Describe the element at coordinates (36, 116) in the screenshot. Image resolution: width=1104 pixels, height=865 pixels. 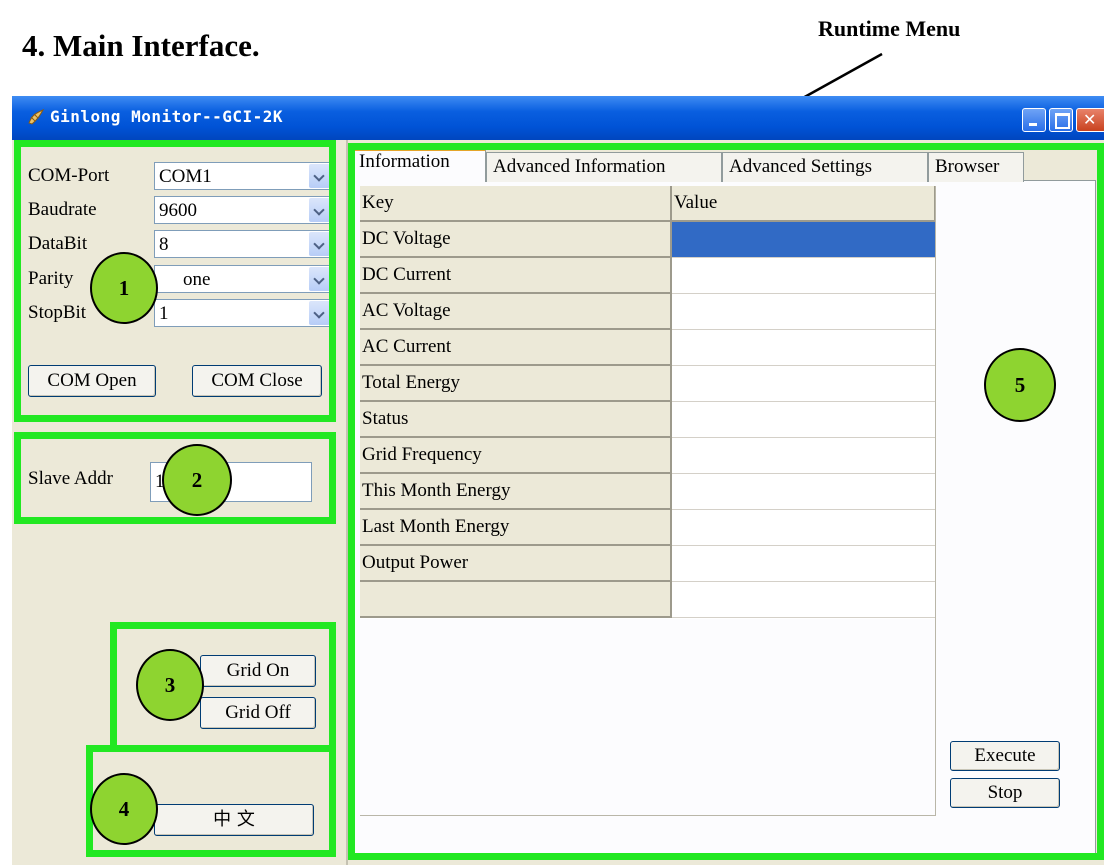
I see `app-icon` at that location.